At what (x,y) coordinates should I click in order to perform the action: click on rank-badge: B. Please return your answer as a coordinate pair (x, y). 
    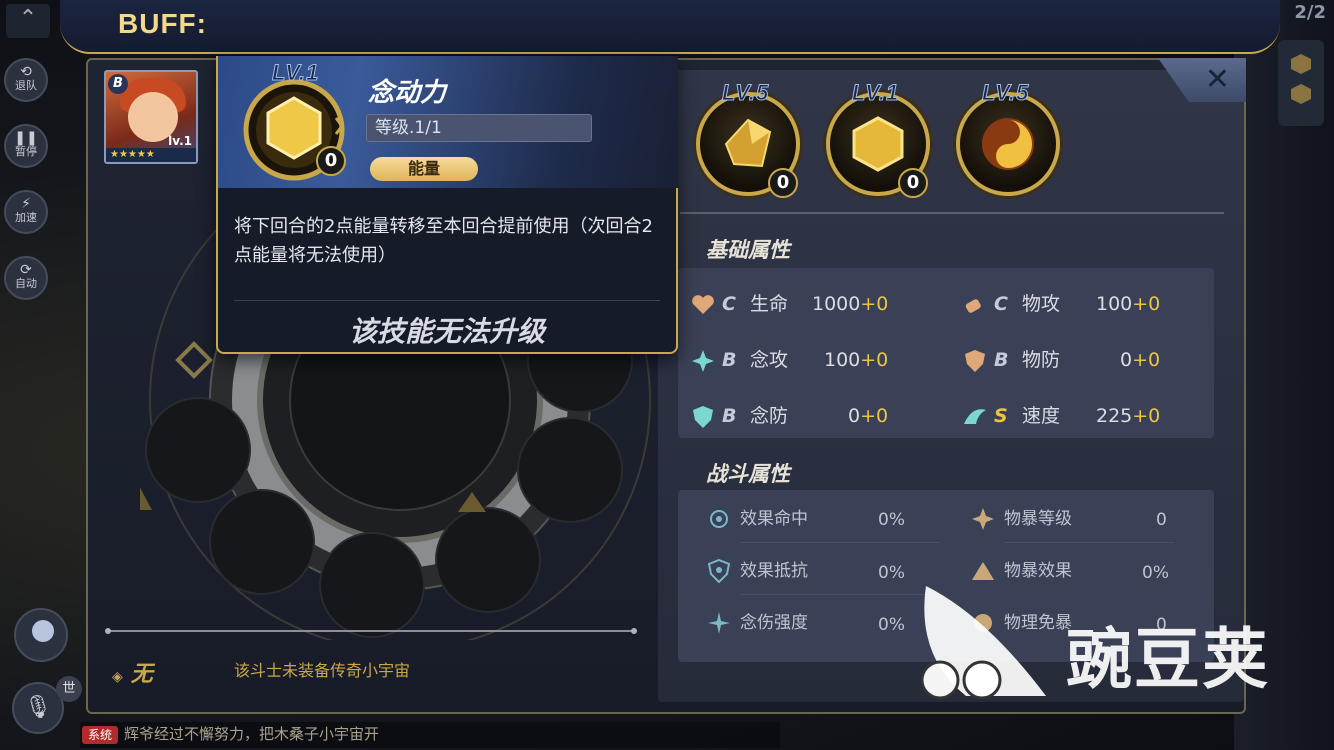
    Looking at the image, I should click on (118, 84).